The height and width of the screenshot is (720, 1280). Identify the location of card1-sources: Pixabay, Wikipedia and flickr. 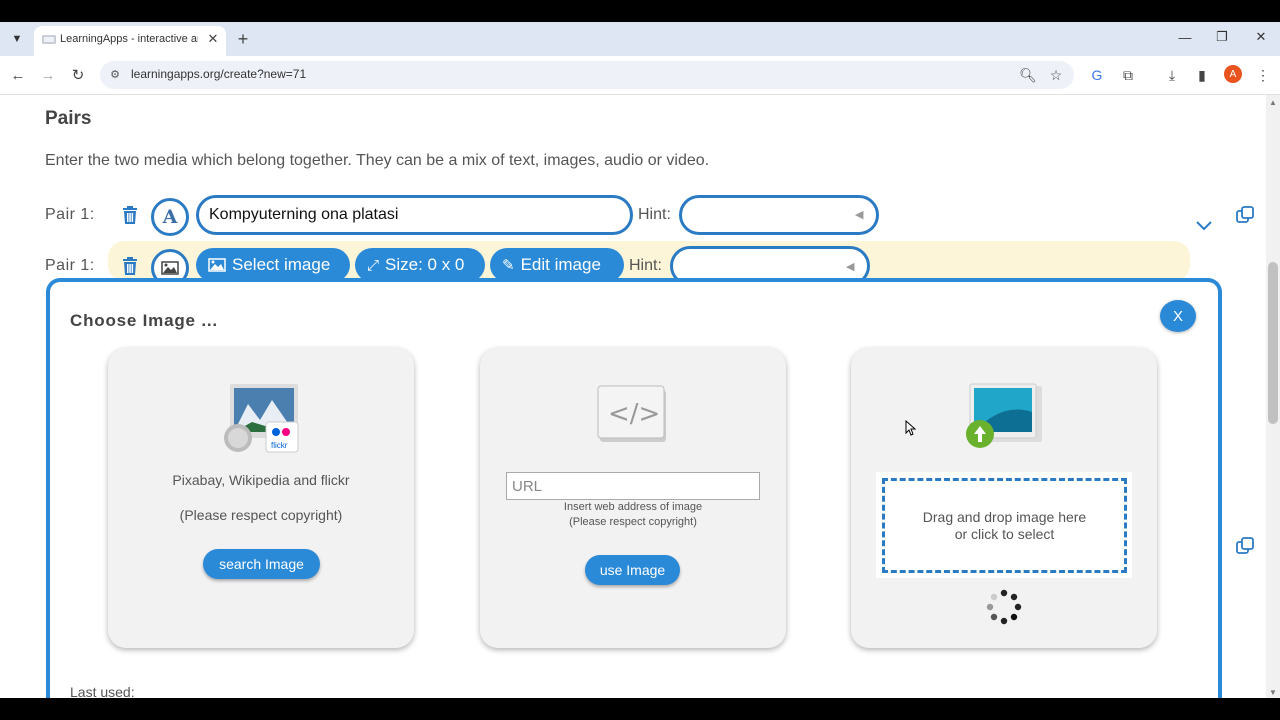
(261, 480).